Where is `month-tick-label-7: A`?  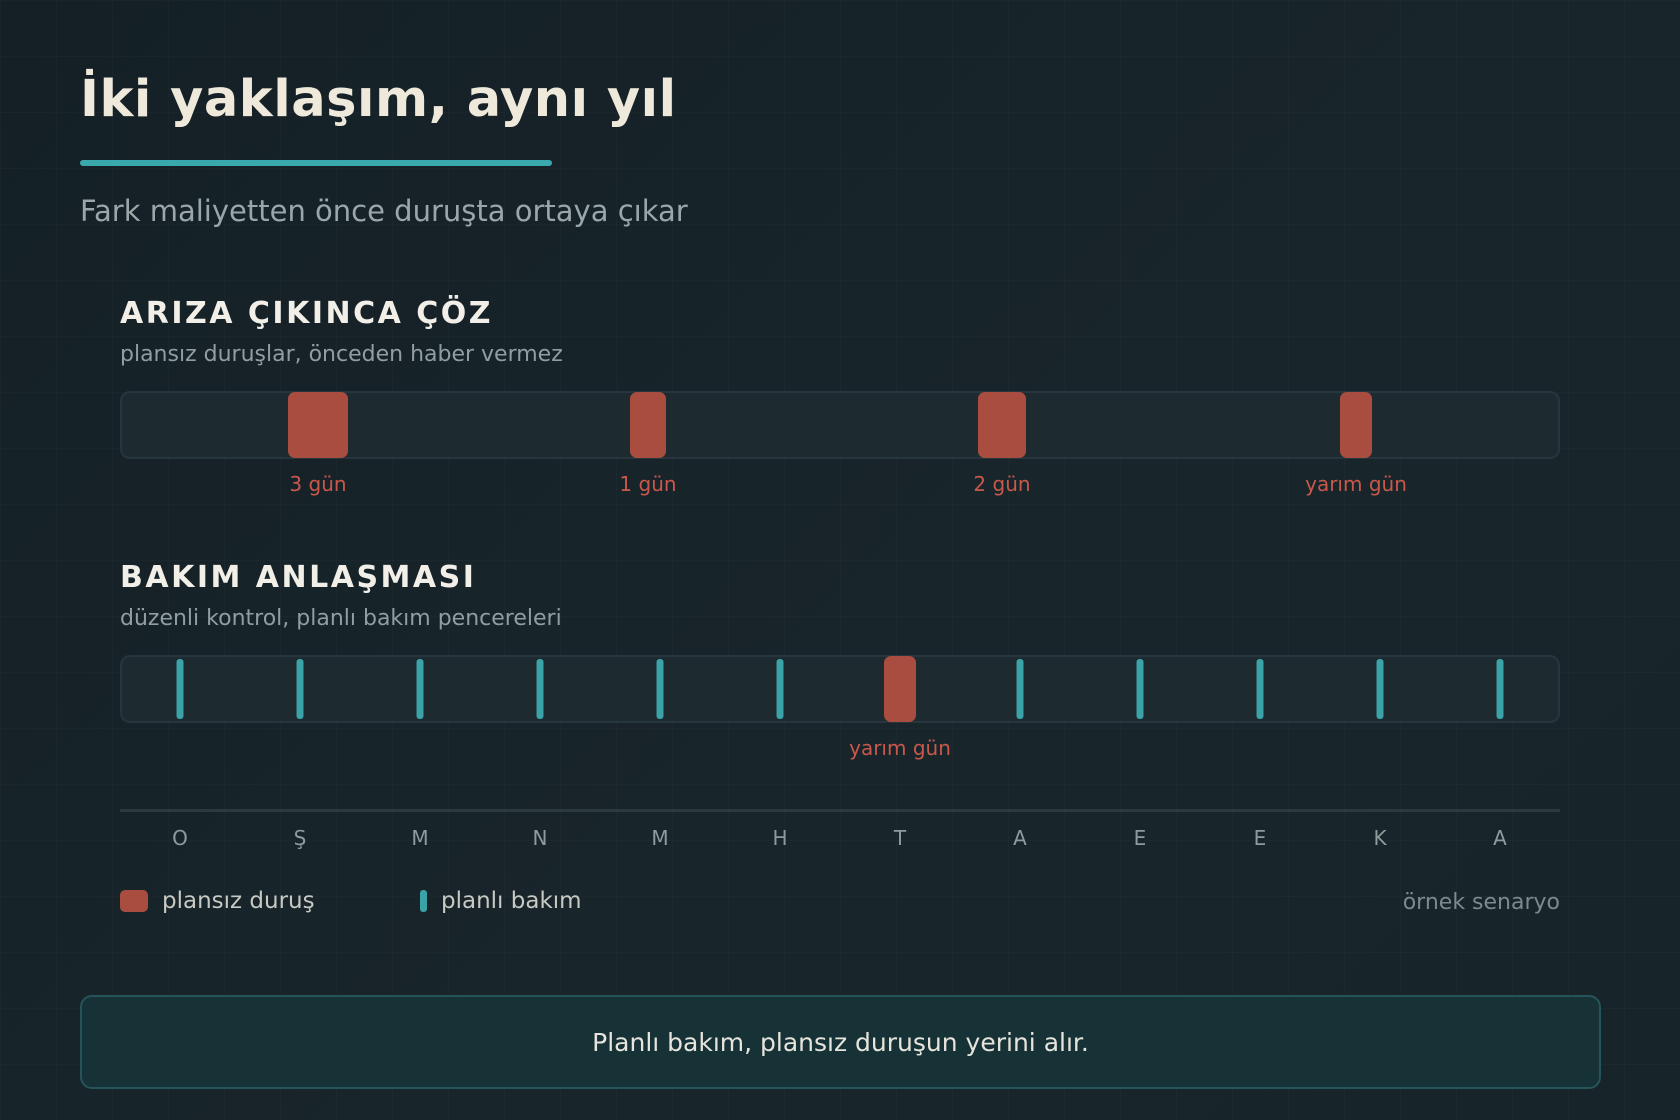 month-tick-label-7: A is located at coordinates (1020, 838).